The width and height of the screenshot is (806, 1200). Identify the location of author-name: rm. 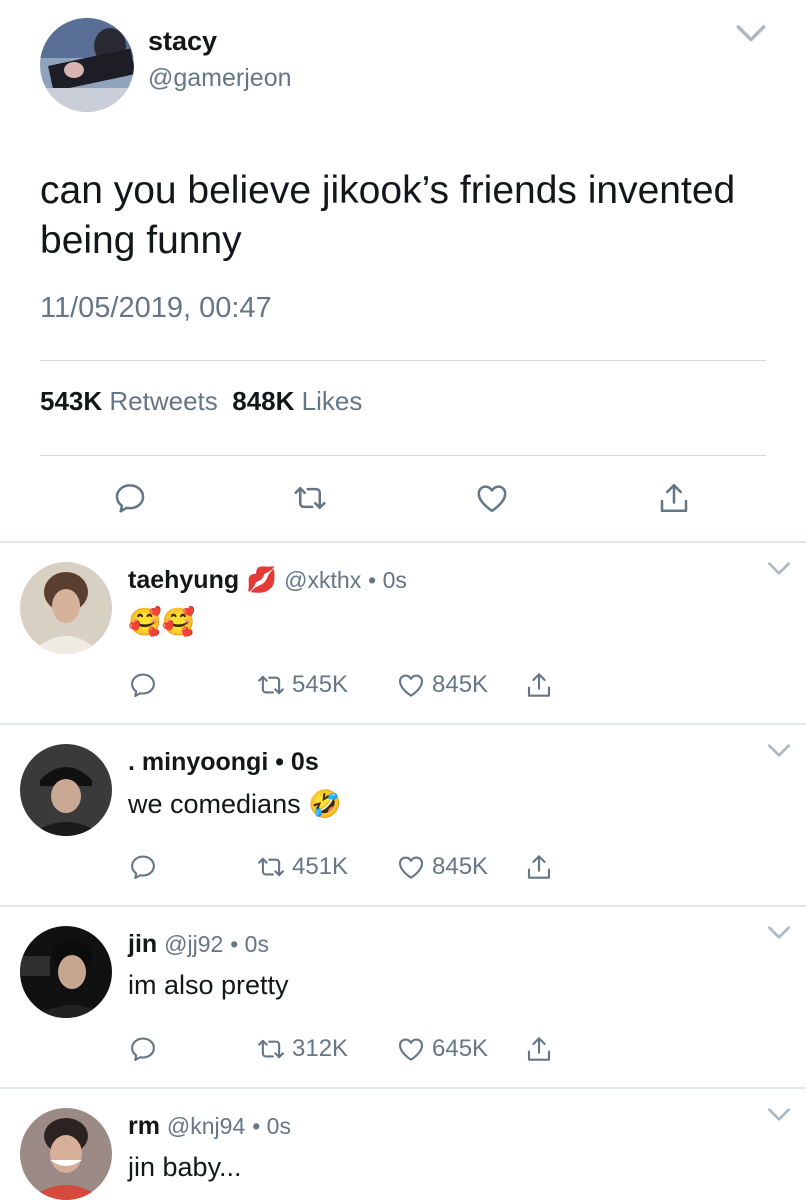
(144, 1126).